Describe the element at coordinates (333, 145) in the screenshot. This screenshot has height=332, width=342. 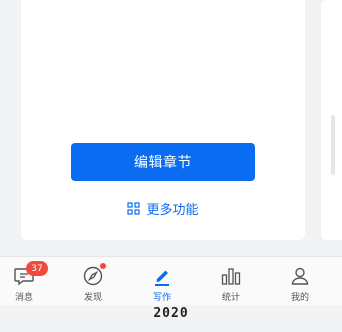
I see `scroll-indicator` at that location.